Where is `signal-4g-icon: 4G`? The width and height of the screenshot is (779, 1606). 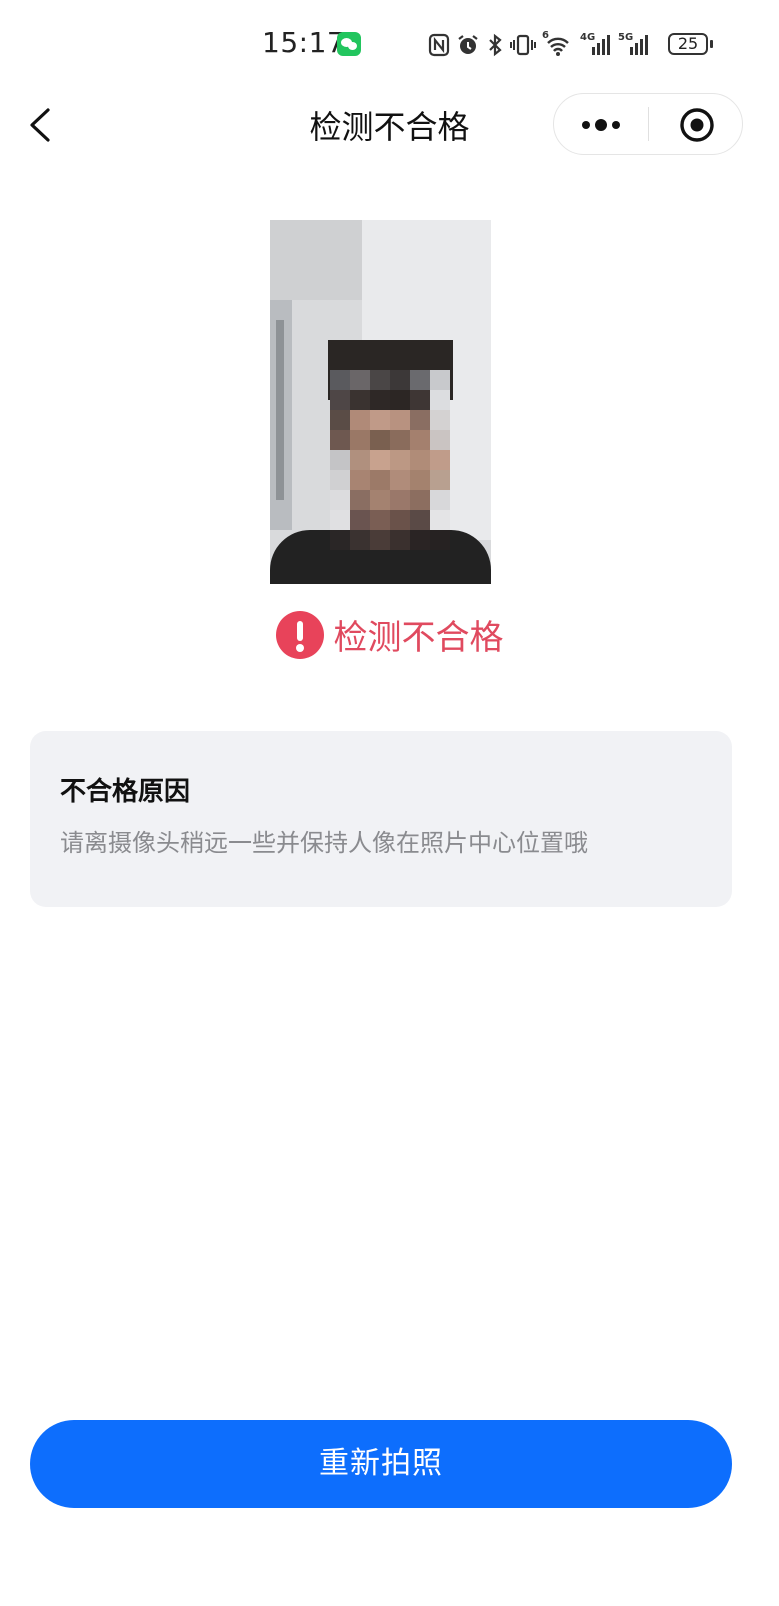 signal-4g-icon: 4G is located at coordinates (596, 45).